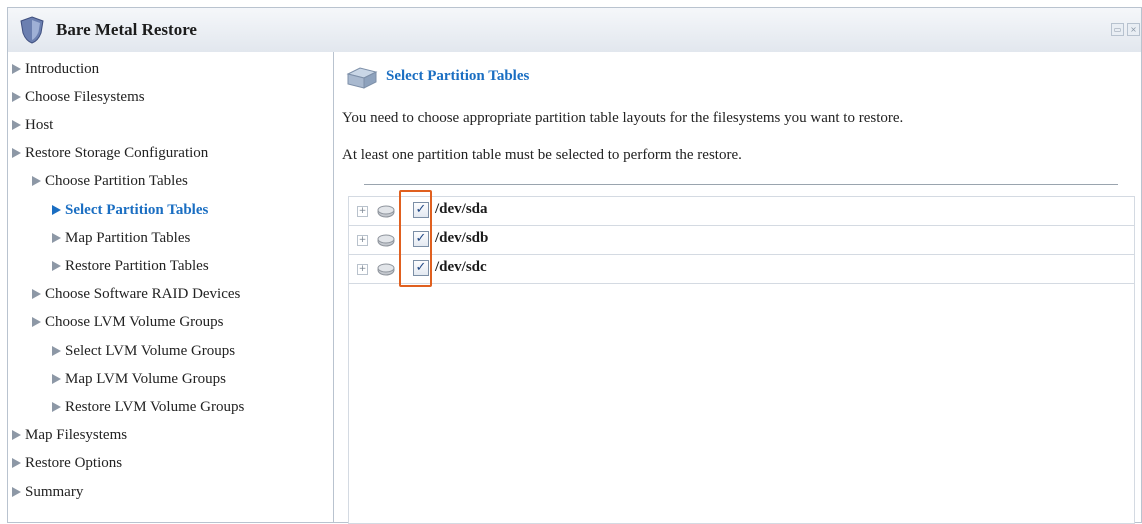  Describe the element at coordinates (116, 181) in the screenshot. I see `sidebar-item-label: Choose Partition Tables` at that location.